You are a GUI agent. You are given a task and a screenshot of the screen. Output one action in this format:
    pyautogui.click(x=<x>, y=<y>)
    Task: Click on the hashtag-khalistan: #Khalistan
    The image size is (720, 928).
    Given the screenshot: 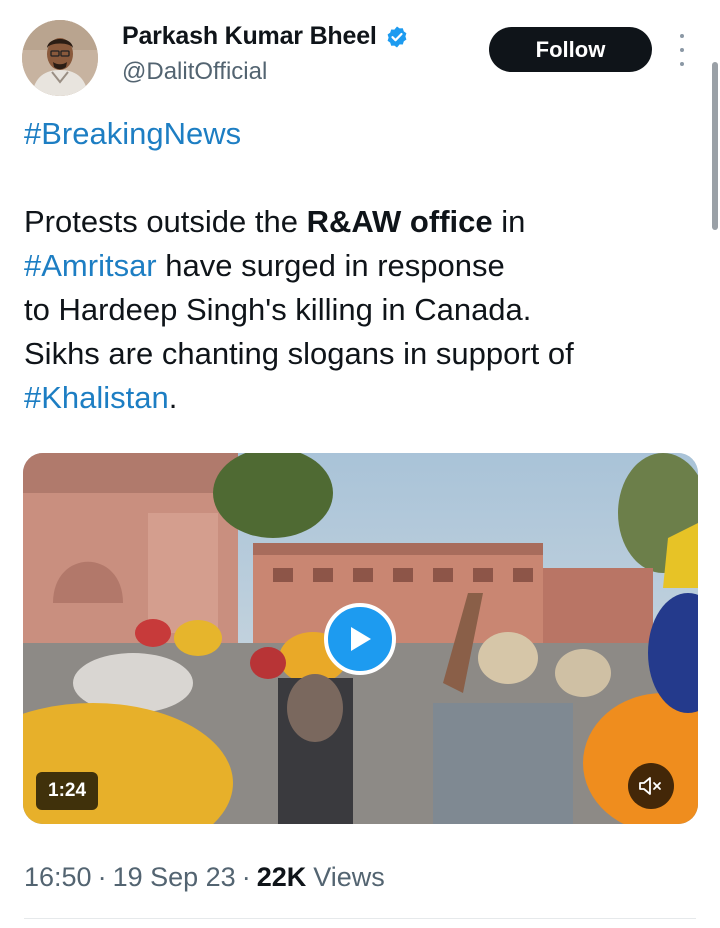 What is the action you would take?
    pyautogui.click(x=96, y=397)
    